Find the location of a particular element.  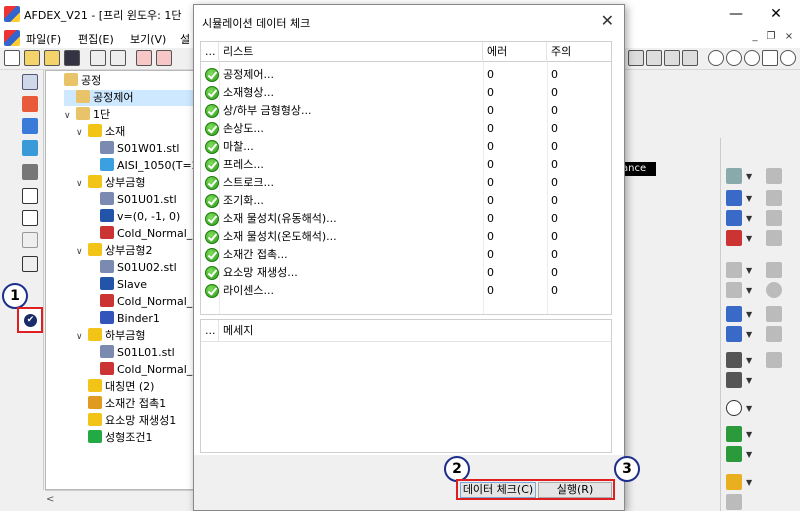

tree-item: 요소망 재생성1 is located at coordinates (135, 421).